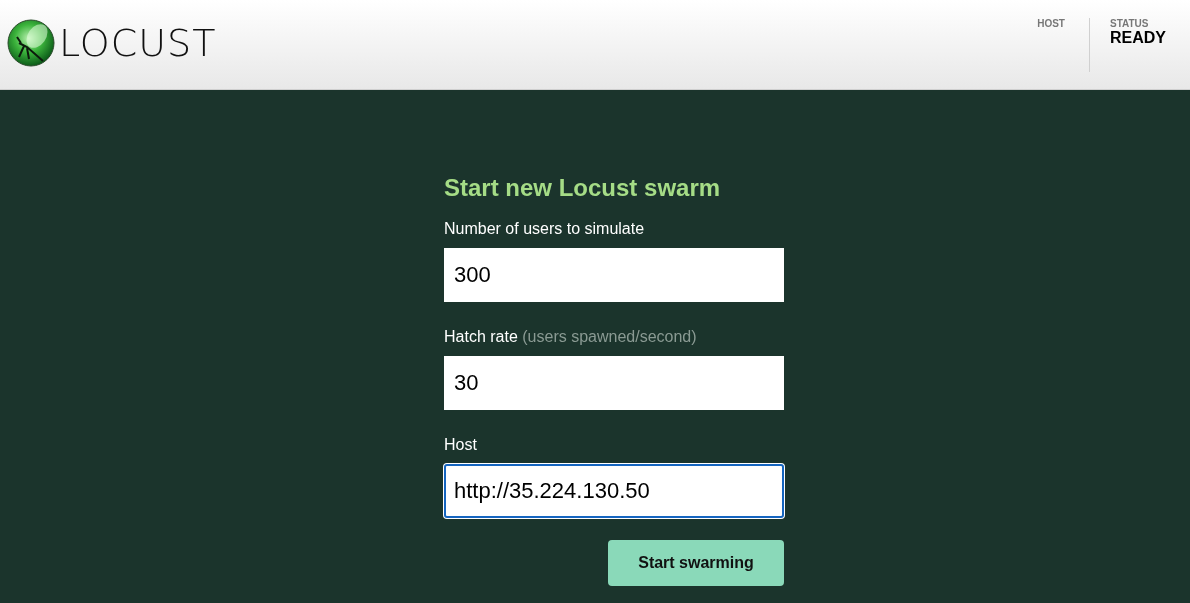 Image resolution: width=1190 pixels, height=603 pixels. What do you see at coordinates (138, 43) in the screenshot?
I see `logo-text: LOCUST` at bounding box center [138, 43].